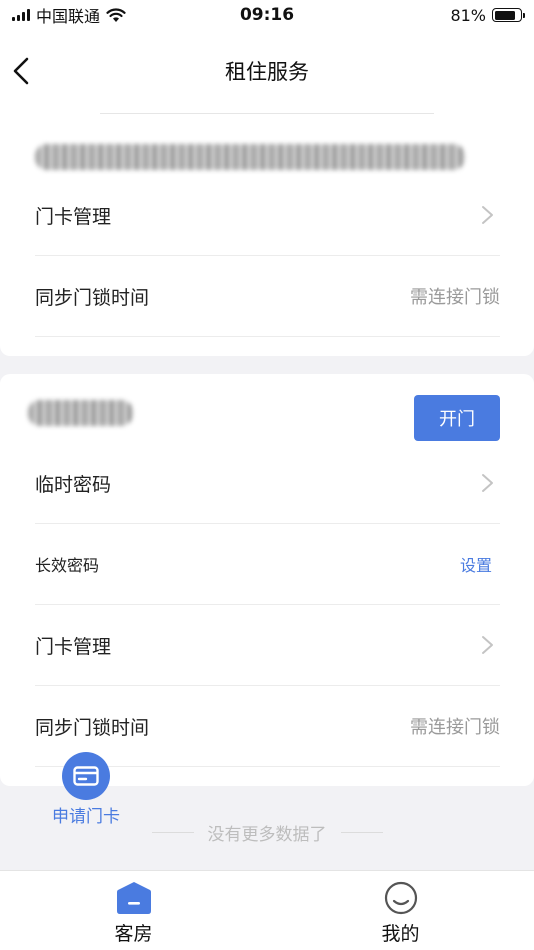 The image size is (534, 950). What do you see at coordinates (86, 817) in the screenshot?
I see `fab-label: 申请门卡` at bounding box center [86, 817].